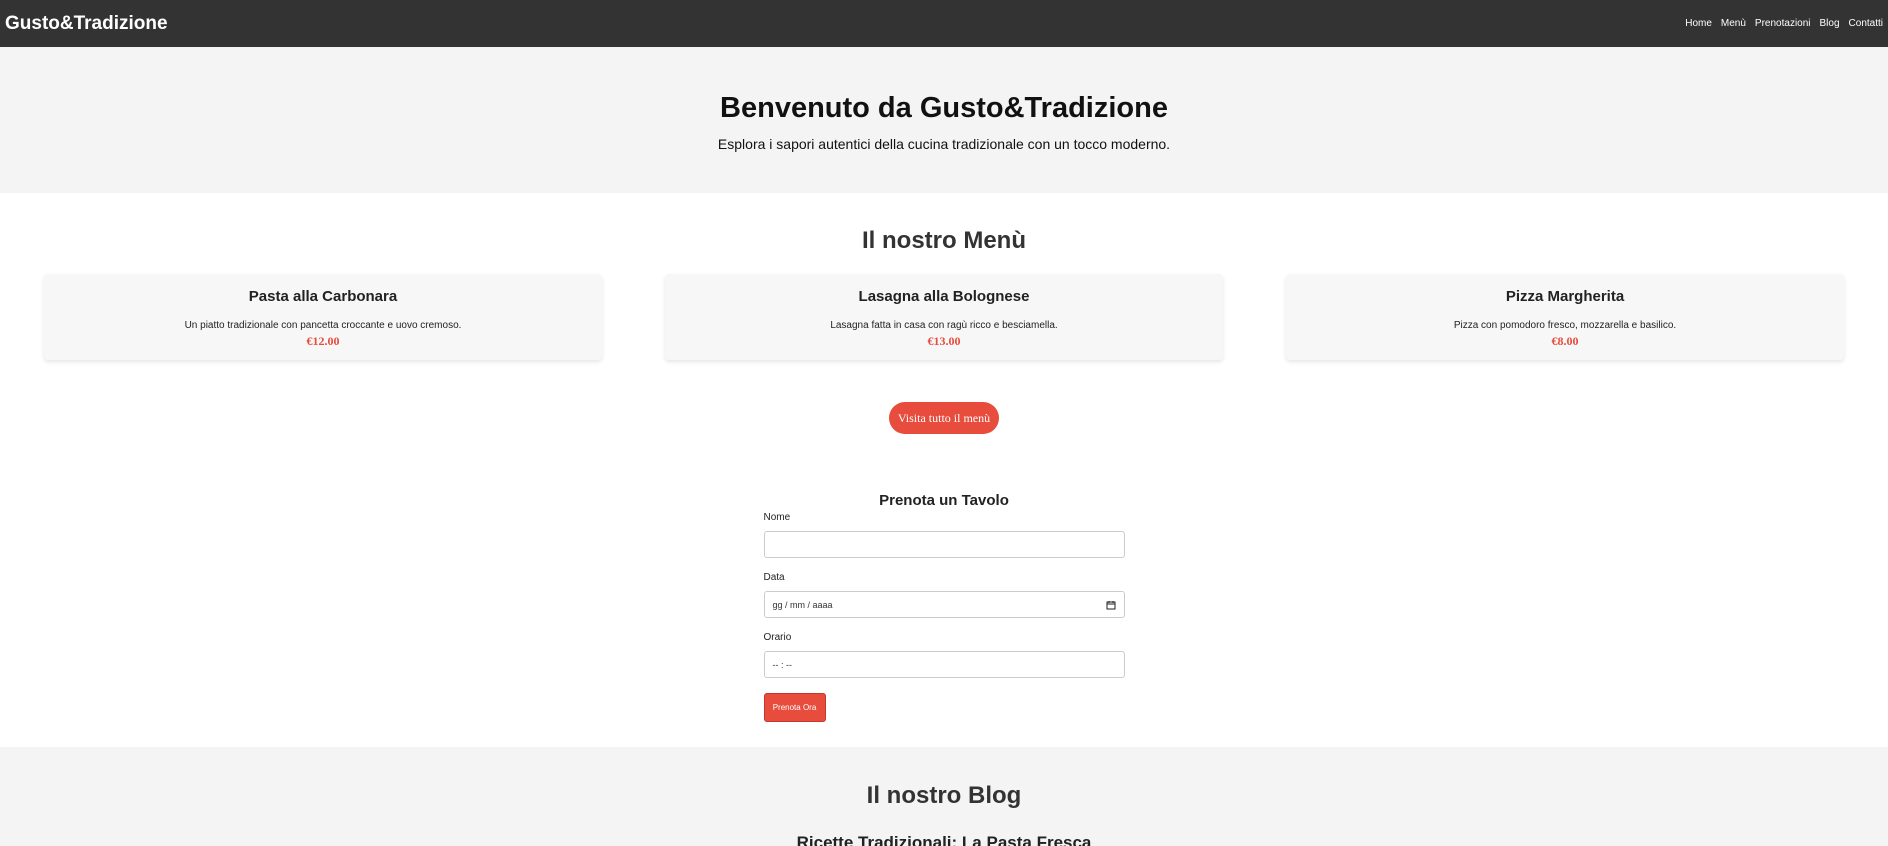  I want to click on nav-blog-link: Blog, so click(1830, 23).